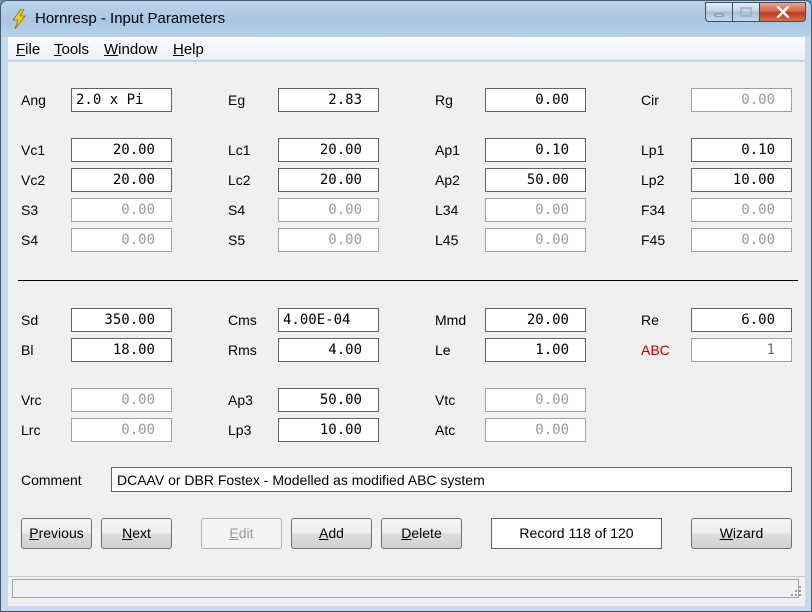  Describe the element at coordinates (121, 150) in the screenshot. I see `field-vc1: 20.00` at that location.